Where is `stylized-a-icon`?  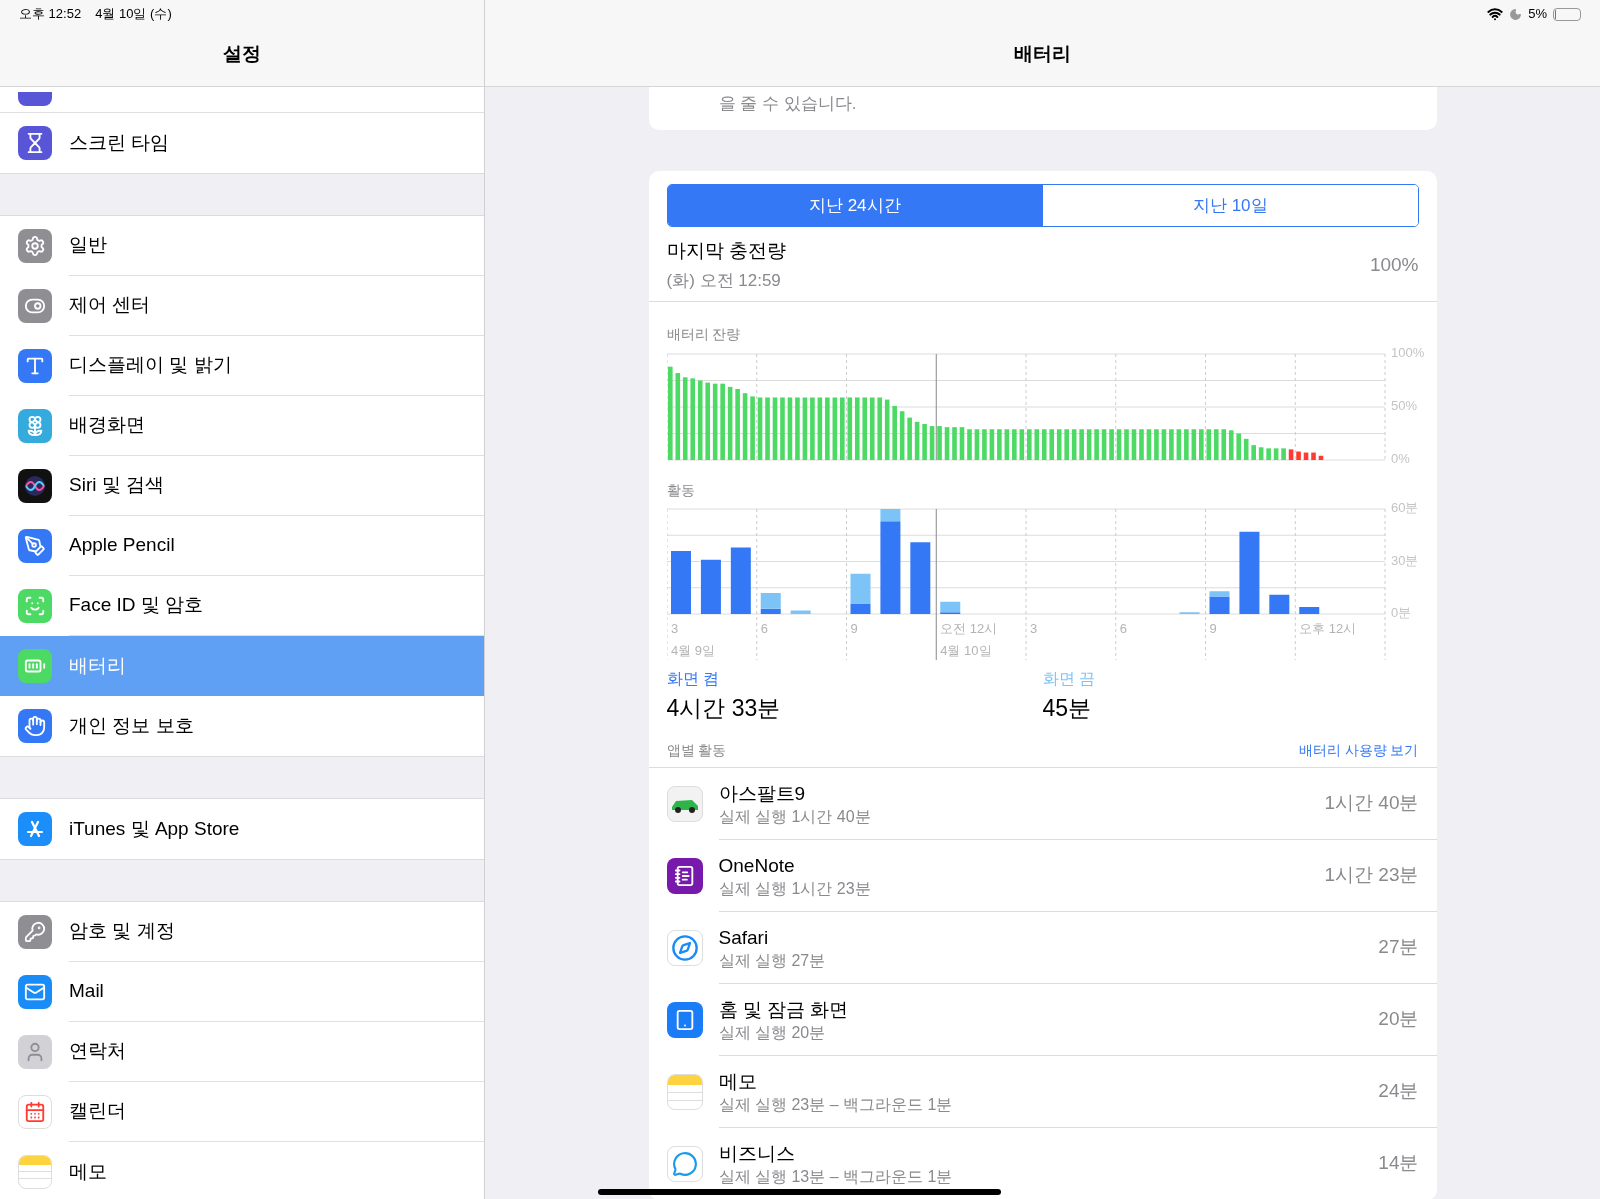
stylized-a-icon is located at coordinates (35, 829).